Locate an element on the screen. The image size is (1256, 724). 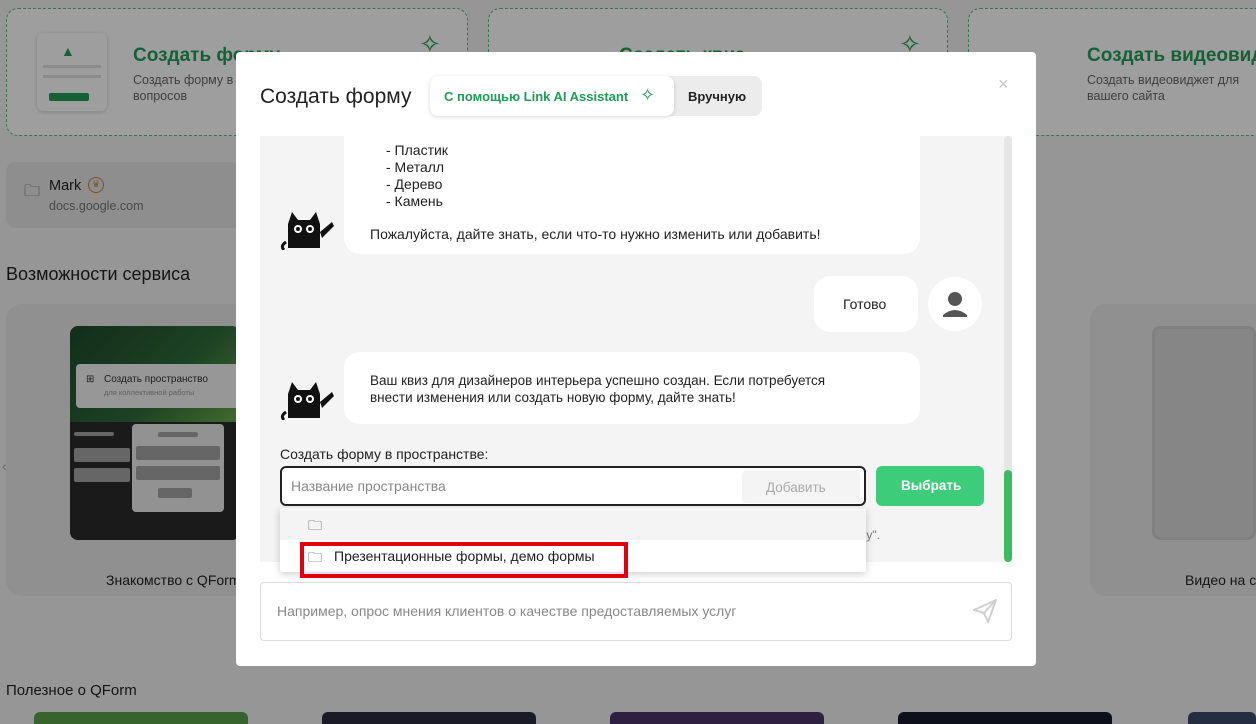
user-avatar-icon is located at coordinates (955, 304).